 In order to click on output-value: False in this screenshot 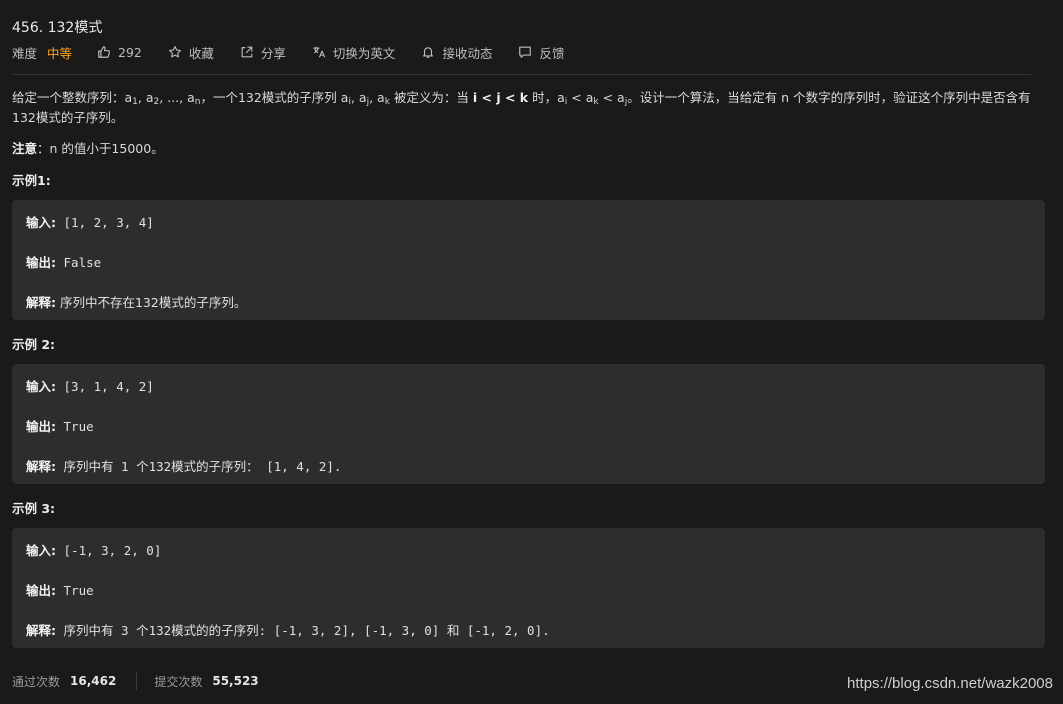, I will do `click(79, 262)`.